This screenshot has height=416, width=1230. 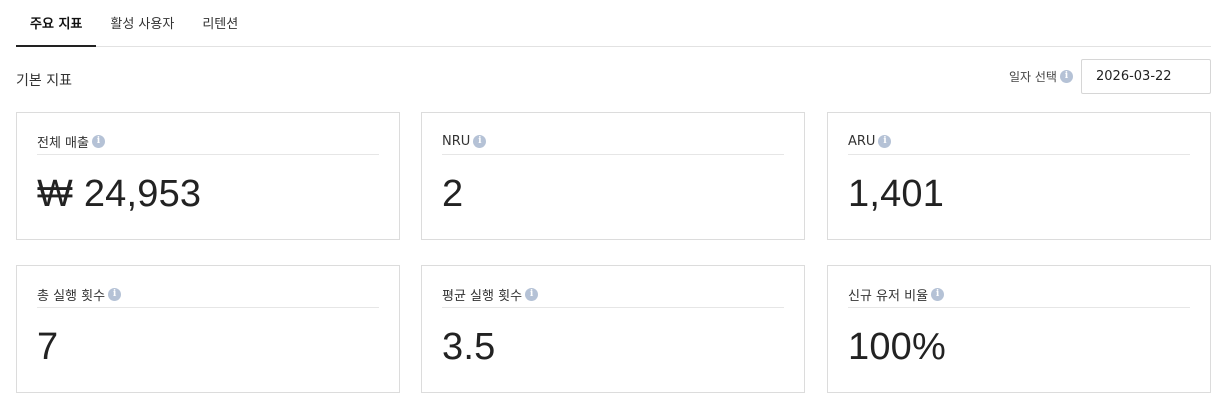 I want to click on card-value: 3.5, so click(x=469, y=347).